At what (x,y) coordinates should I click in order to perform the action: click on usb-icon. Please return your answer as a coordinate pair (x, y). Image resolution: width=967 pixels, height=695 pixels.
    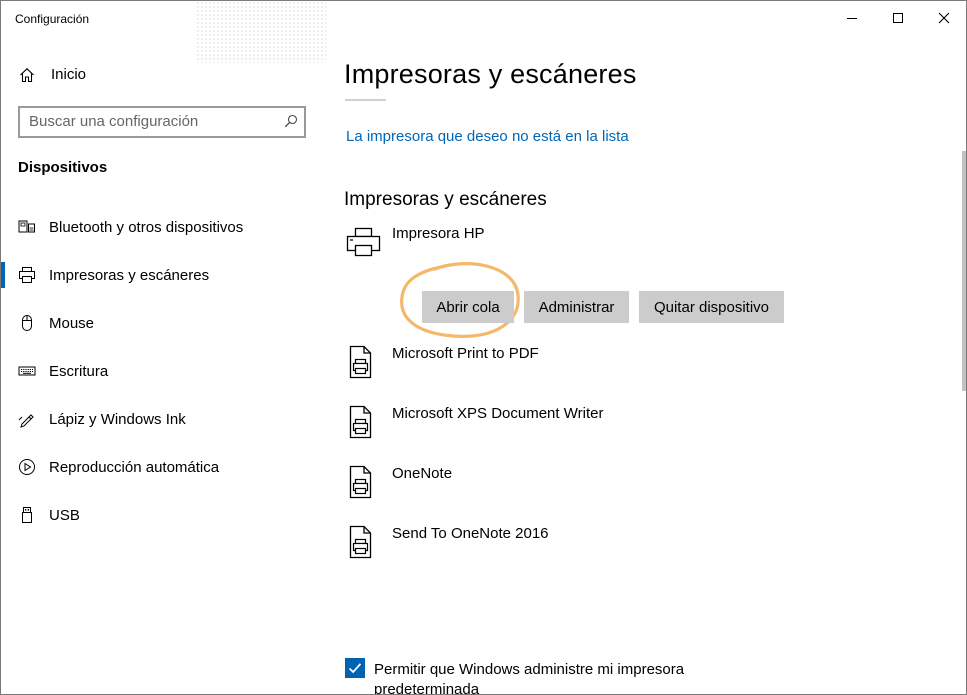
    Looking at the image, I should click on (27, 515).